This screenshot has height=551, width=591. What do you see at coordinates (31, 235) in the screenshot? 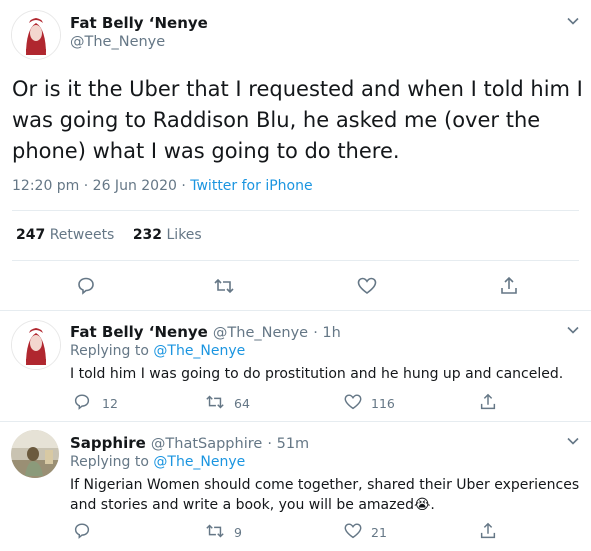
I see `retweets-count: 247` at bounding box center [31, 235].